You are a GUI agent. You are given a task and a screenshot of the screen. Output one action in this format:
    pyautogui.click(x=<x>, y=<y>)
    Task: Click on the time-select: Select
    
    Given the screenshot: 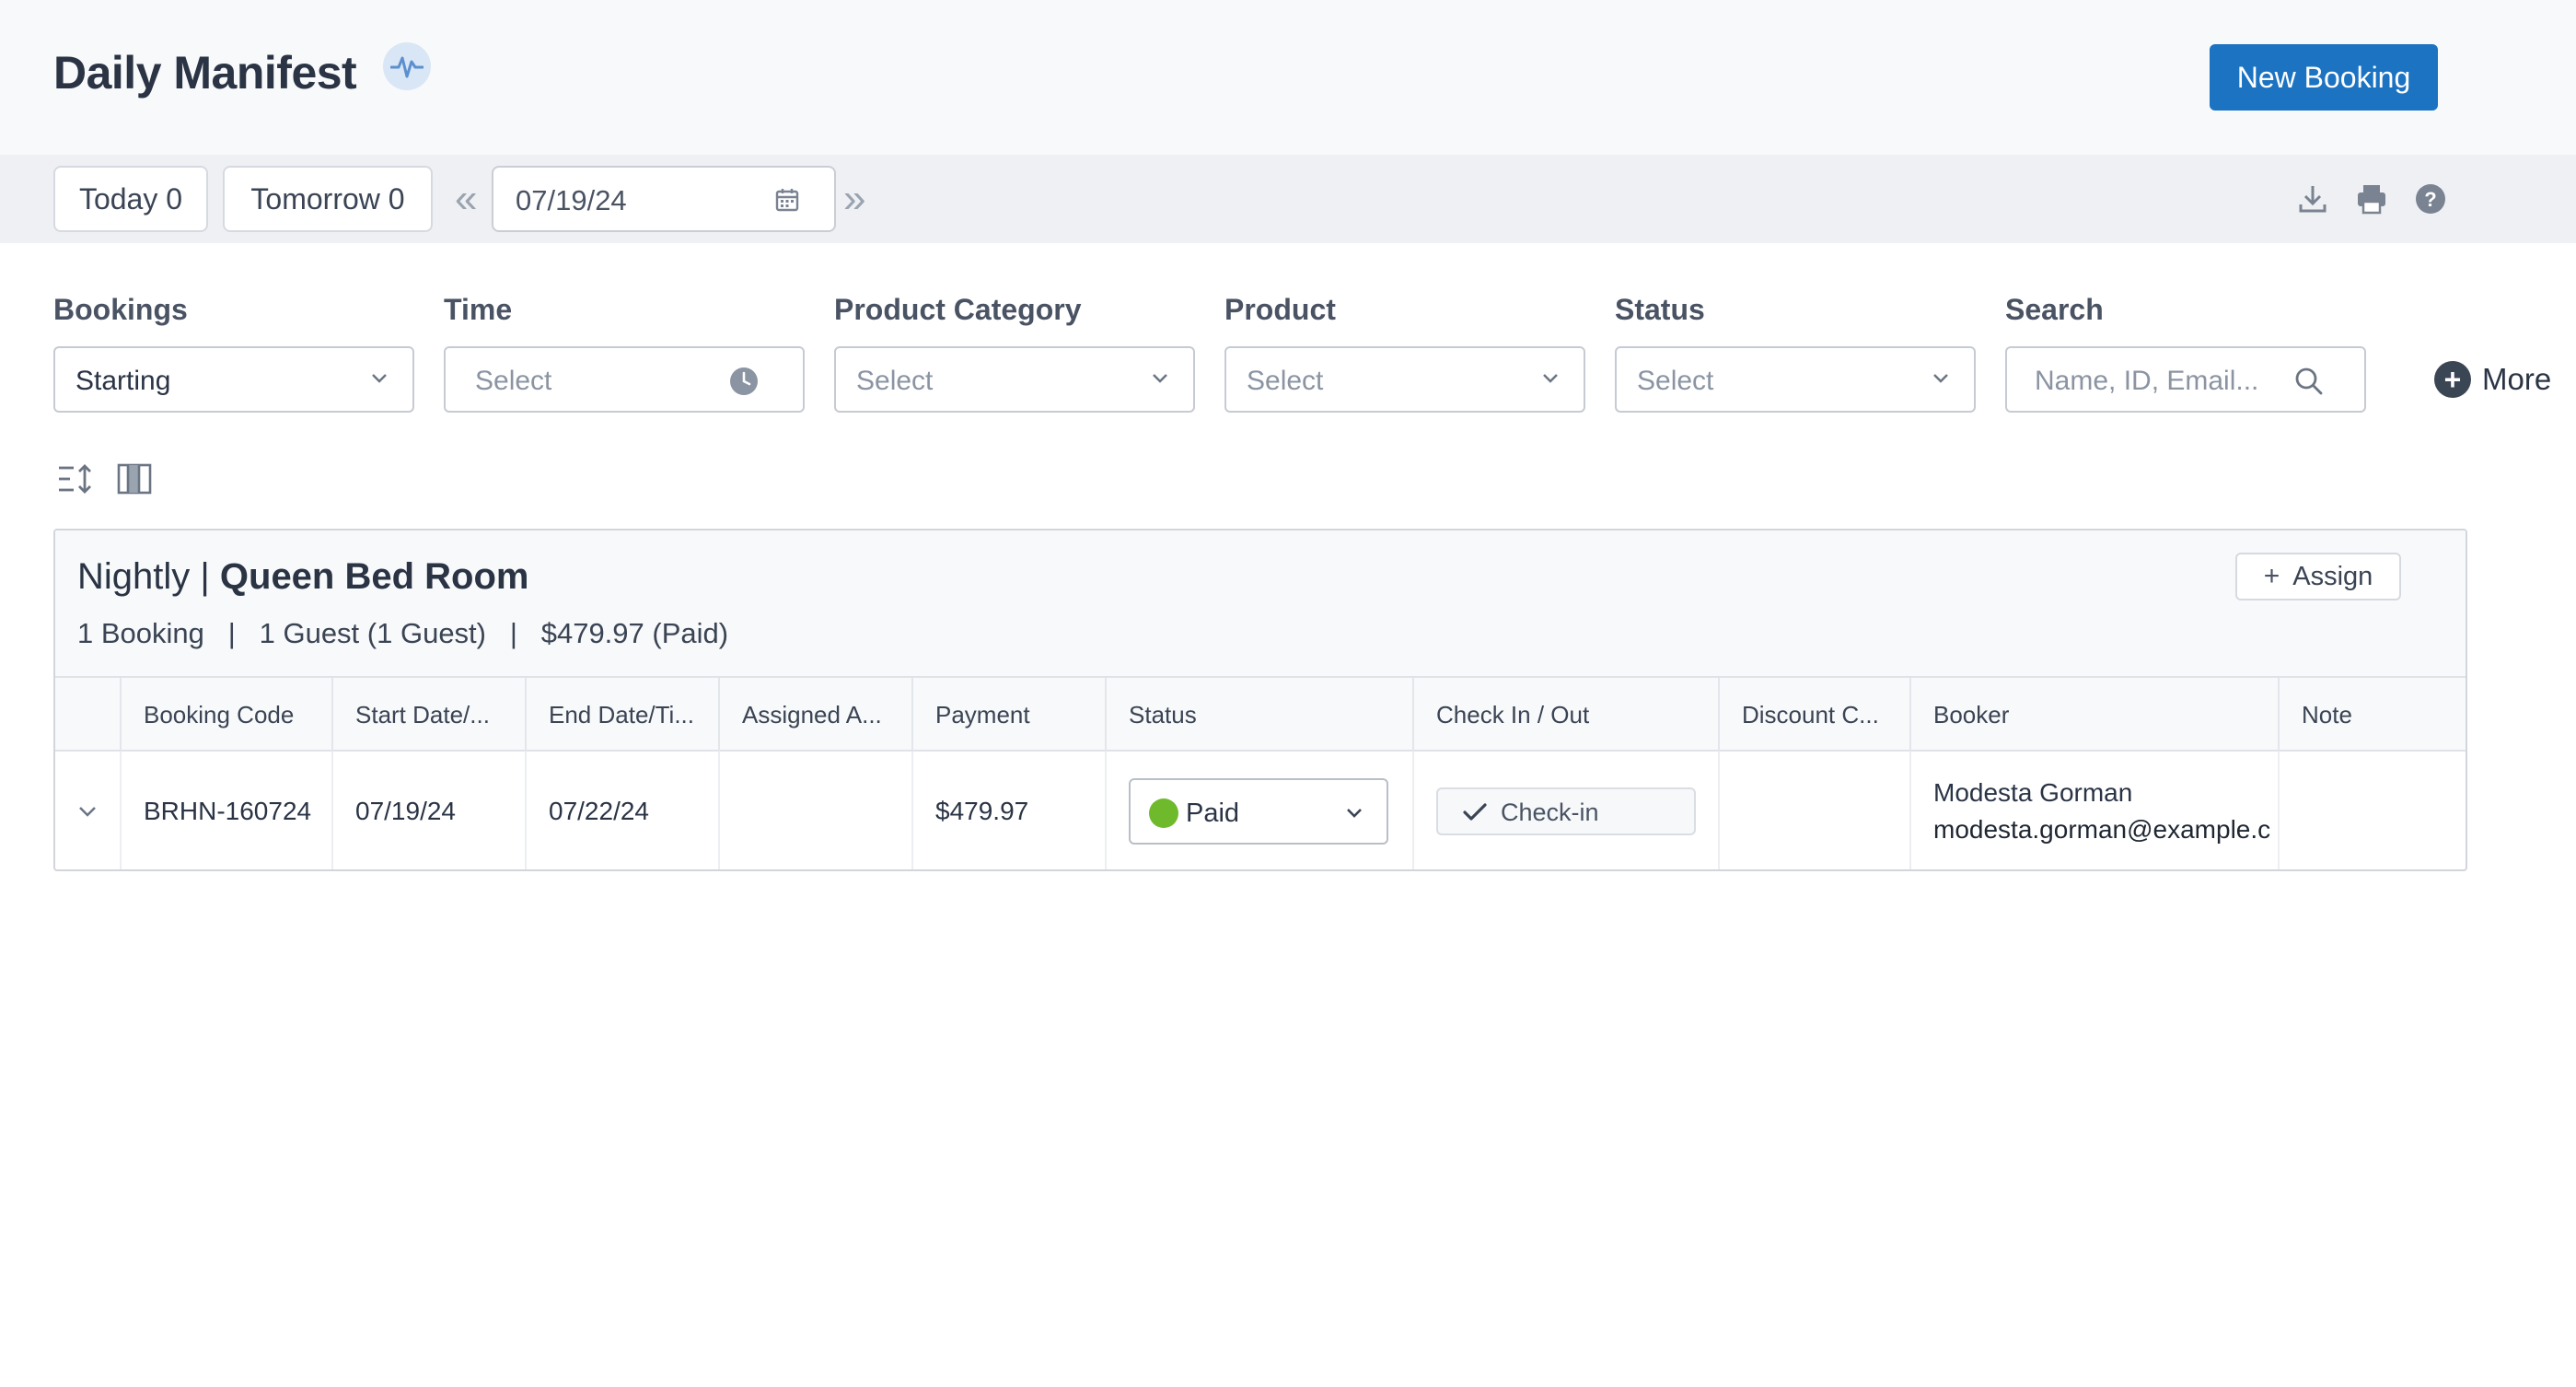 What is the action you would take?
    pyautogui.click(x=624, y=379)
    